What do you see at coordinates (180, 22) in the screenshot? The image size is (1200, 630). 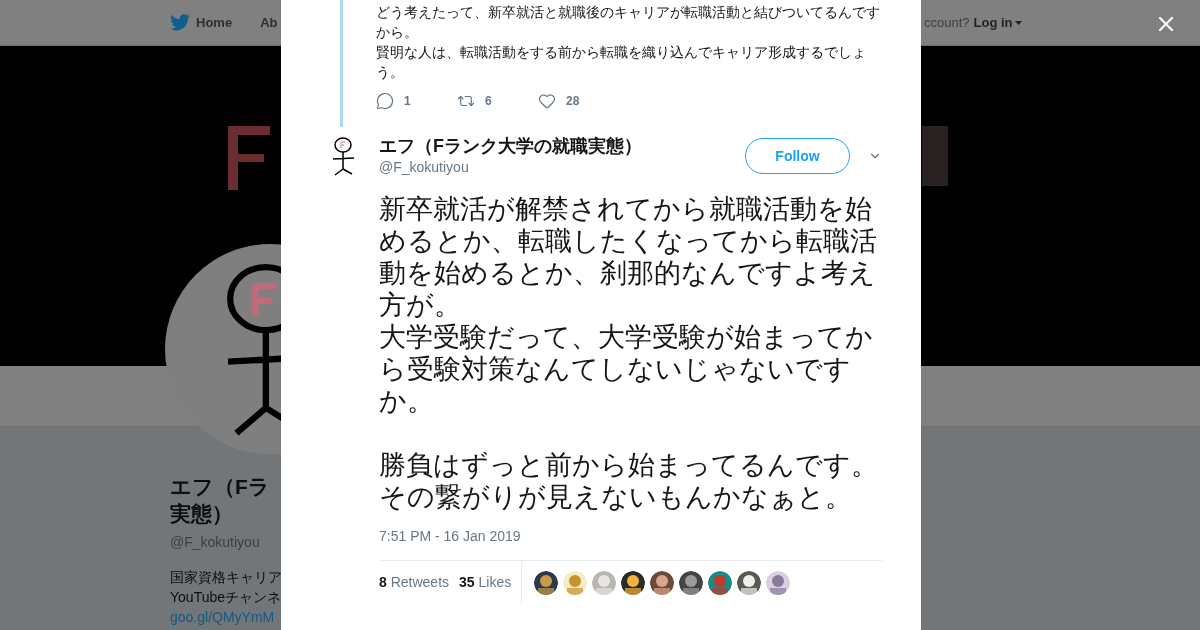 I see `bird-icon` at bounding box center [180, 22].